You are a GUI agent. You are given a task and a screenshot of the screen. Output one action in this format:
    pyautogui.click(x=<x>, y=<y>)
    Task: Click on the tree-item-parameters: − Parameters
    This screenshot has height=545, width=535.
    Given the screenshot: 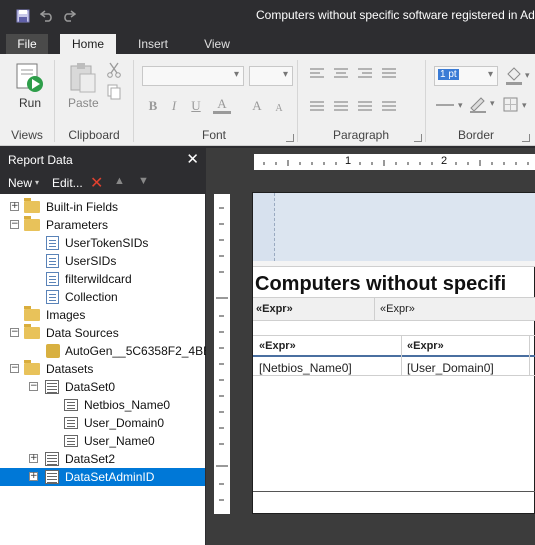 What is the action you would take?
    pyautogui.click(x=102, y=225)
    